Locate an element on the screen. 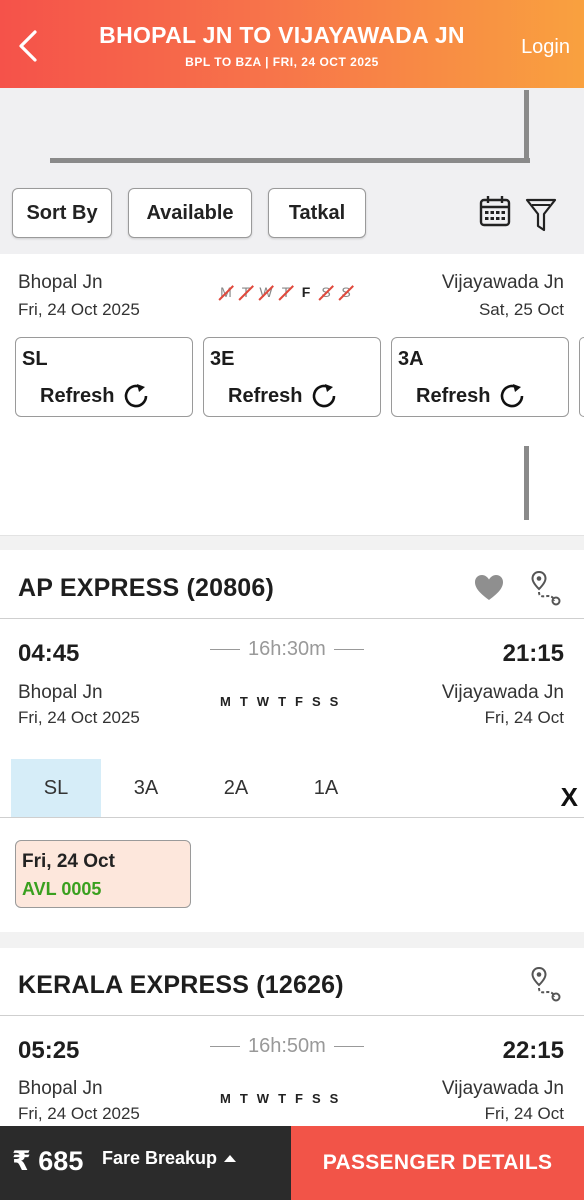 This screenshot has width=584, height=1200. train-name: KERALA EXPRESS (12626) is located at coordinates (181, 985).